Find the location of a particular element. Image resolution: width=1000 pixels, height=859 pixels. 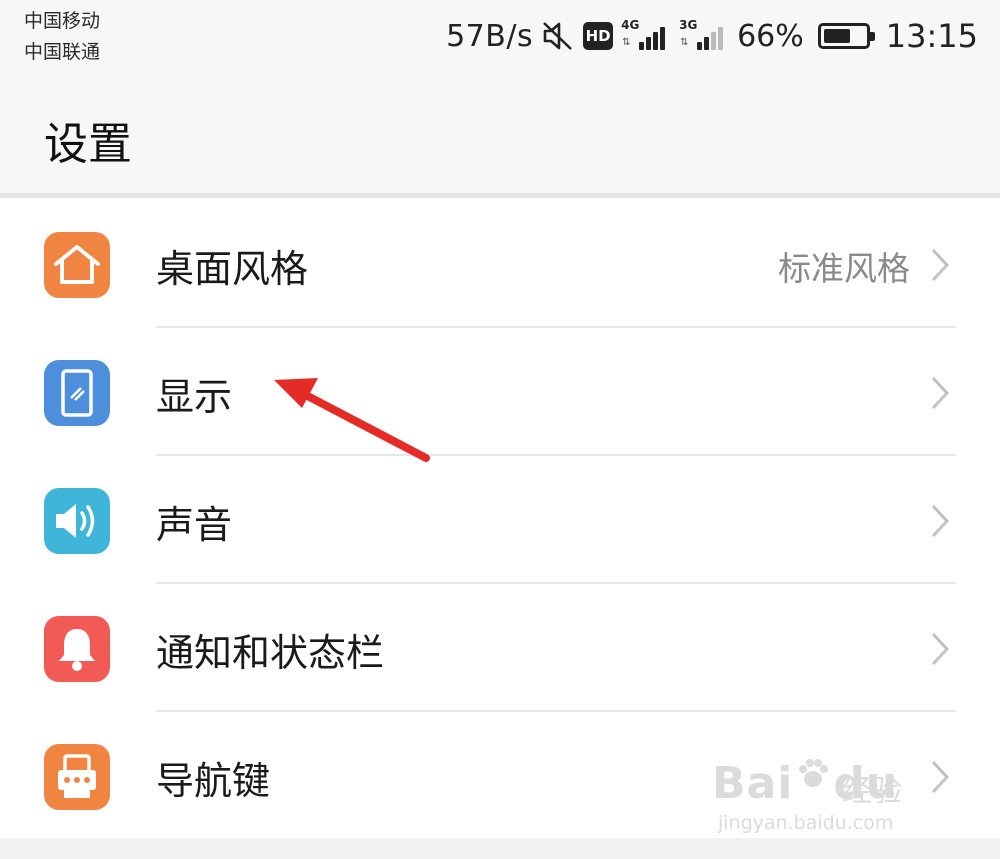

status-bar: 中国移动 中国联通 57B/s HD 4G ⇅ 3G ⇅ 66% 13:15 is located at coordinates (500, 36).